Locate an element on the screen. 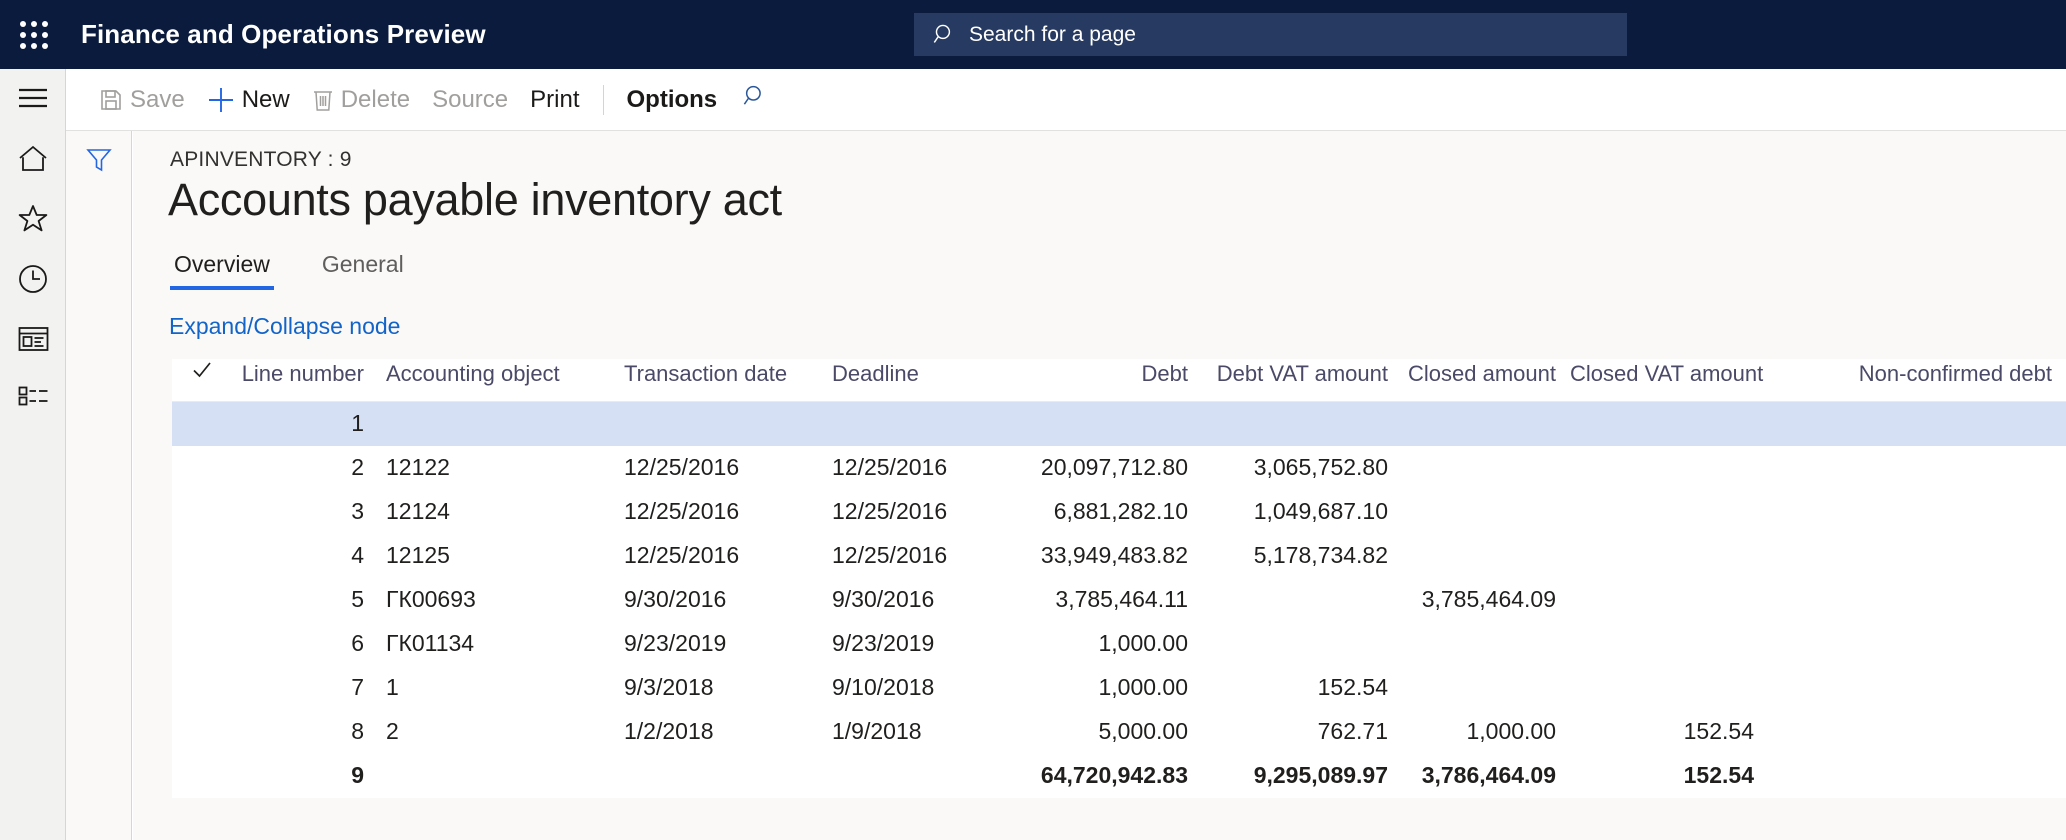 This screenshot has width=2066, height=840. sidebar-item-home is located at coordinates (33, 161).